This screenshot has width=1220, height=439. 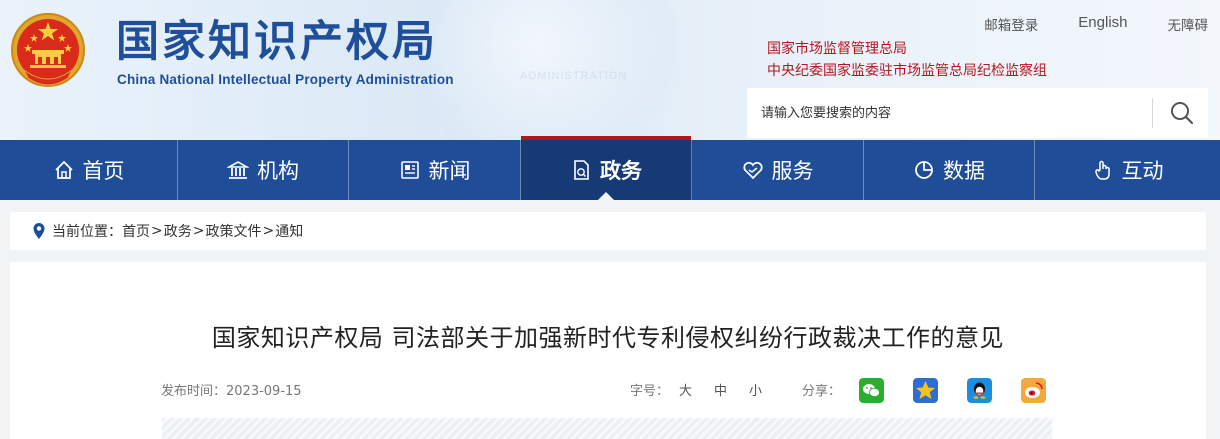 I want to click on top-links: 邮箱登录 English 无障碍, so click(x=1096, y=24).